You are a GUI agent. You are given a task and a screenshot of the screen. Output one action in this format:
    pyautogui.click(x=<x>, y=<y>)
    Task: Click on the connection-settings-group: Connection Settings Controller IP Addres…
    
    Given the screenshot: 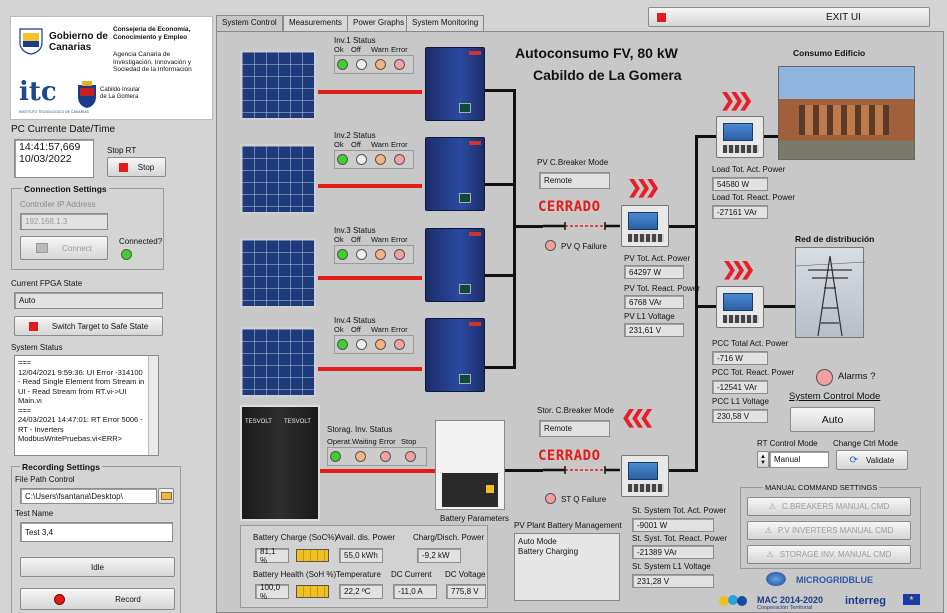 What is the action you would take?
    pyautogui.click(x=87, y=227)
    